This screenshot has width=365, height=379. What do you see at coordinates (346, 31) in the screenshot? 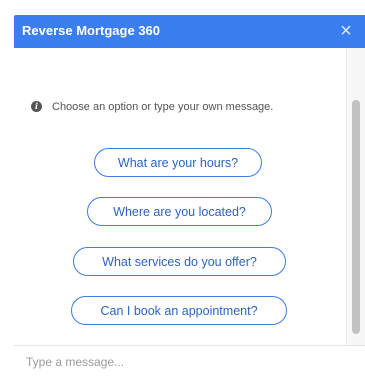
I see `close-icon: ×` at bounding box center [346, 31].